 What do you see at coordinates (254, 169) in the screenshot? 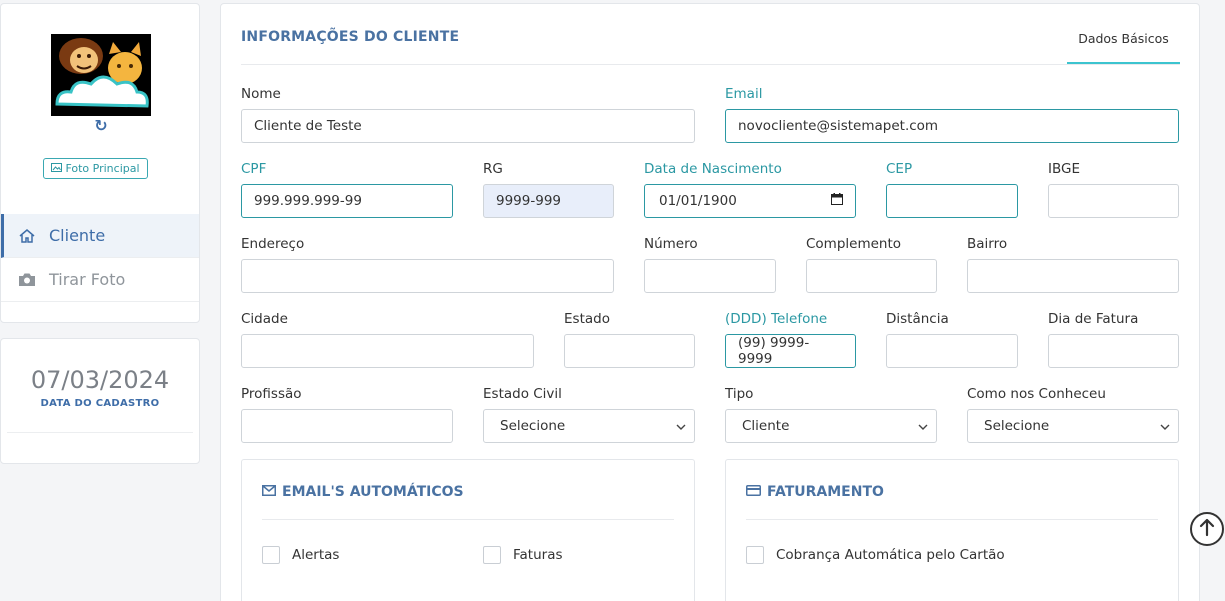
I see `cpf-label: CPF` at bounding box center [254, 169].